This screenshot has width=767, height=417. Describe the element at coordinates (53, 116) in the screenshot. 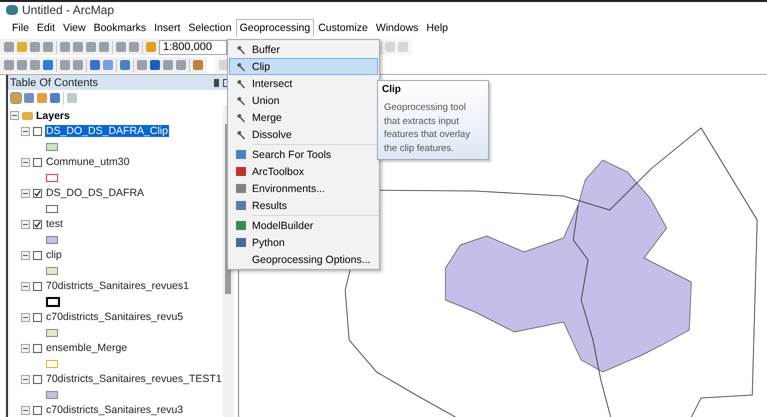

I see `layer-group-label: Layers` at that location.